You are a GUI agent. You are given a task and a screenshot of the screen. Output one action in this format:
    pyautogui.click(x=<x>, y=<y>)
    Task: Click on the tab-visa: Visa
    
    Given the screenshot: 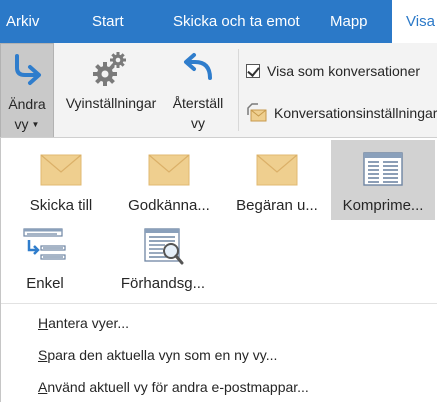 What is the action you would take?
    pyautogui.click(x=414, y=21)
    